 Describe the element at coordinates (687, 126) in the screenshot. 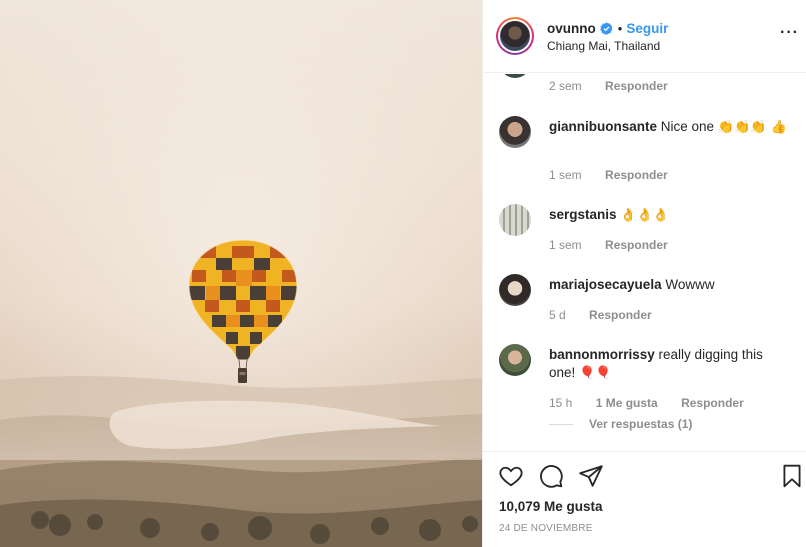

I see `comment-text: Nice one` at that location.